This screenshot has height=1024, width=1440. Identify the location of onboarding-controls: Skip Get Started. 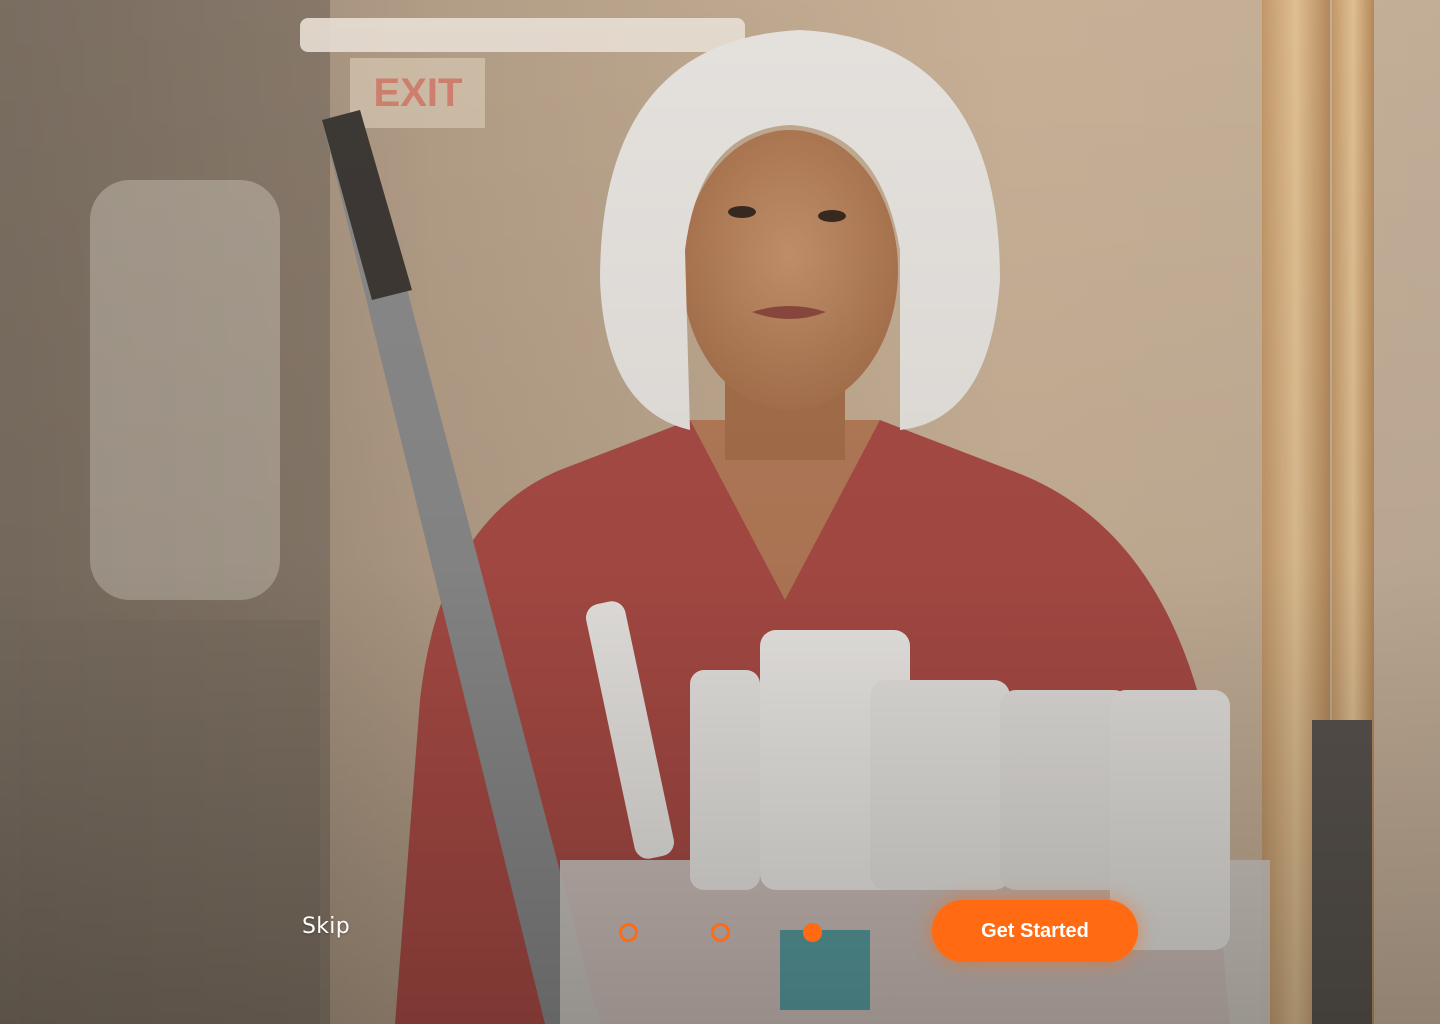
(720, 932).